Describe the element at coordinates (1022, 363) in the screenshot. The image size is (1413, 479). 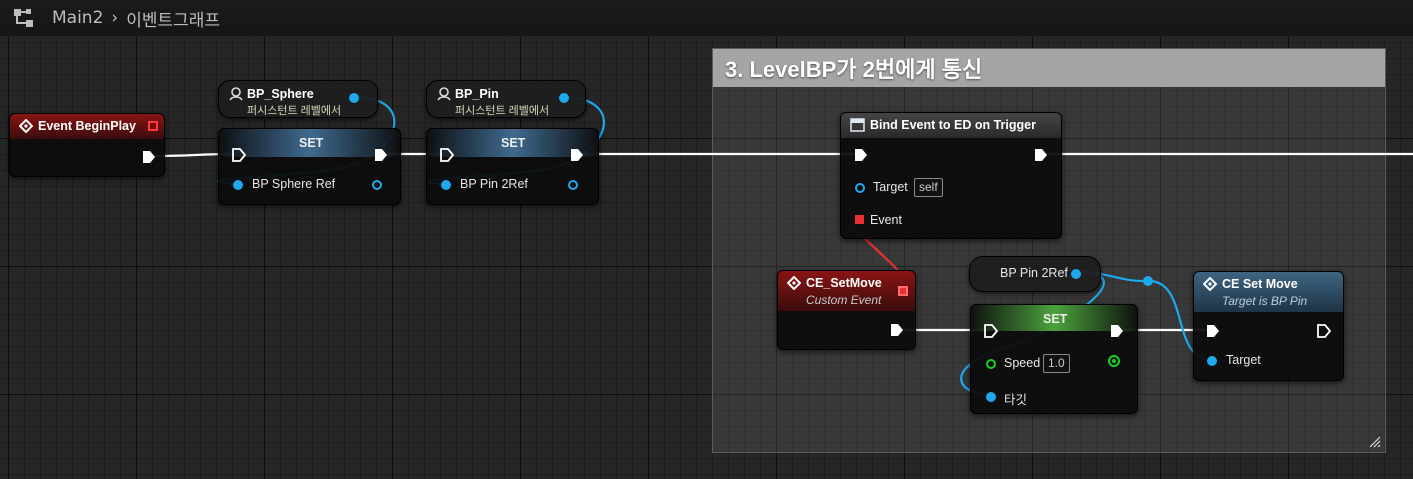
I see `pin-label: Speed` at that location.